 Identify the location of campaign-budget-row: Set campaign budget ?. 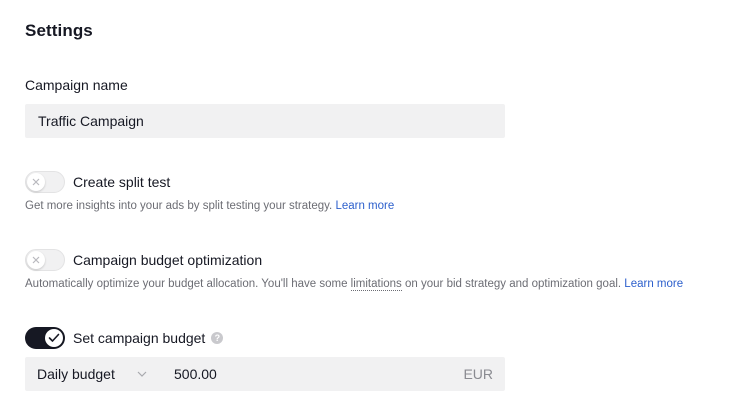
(124, 338).